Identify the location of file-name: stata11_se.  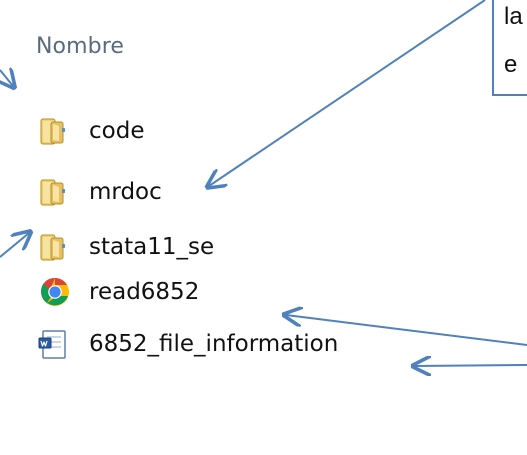
(152, 246).